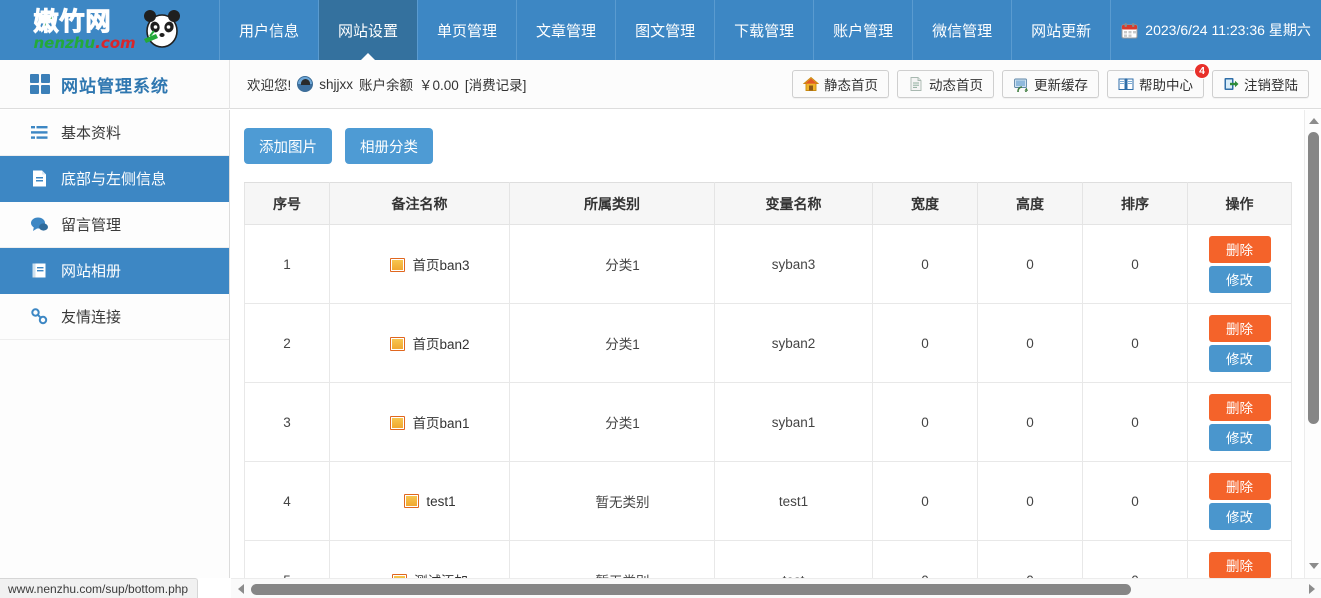 The image size is (1321, 598). I want to click on scroll-left-arrow, so click(240, 588).